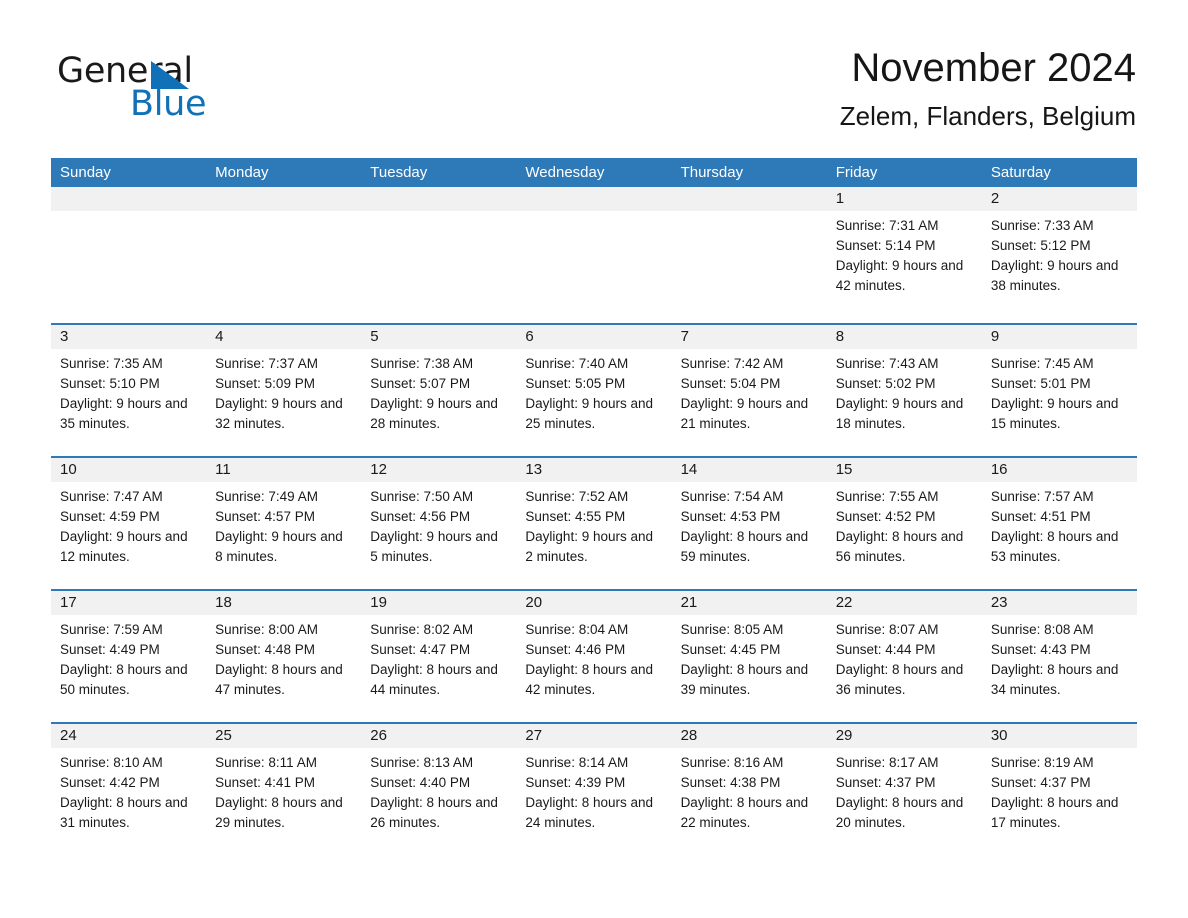 This screenshot has height=918, width=1188. What do you see at coordinates (1054, 812) in the screenshot?
I see `daylight-text: Daylight: 8 hours and 17 minutes.` at bounding box center [1054, 812].